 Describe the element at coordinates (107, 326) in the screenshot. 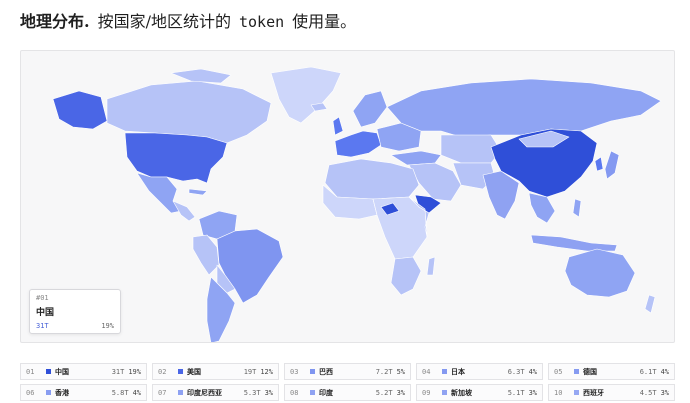

I see `tooltip-share: 19%` at that location.